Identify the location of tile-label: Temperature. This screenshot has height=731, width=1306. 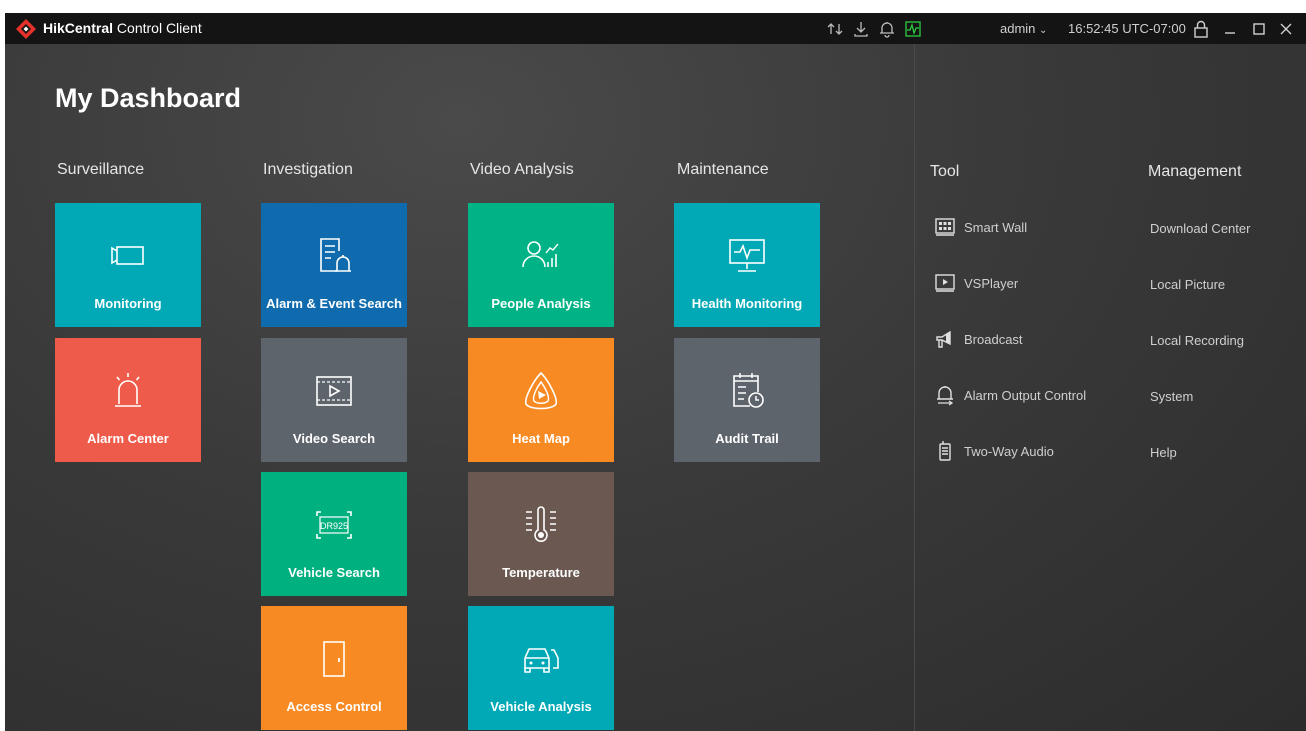
(541, 572).